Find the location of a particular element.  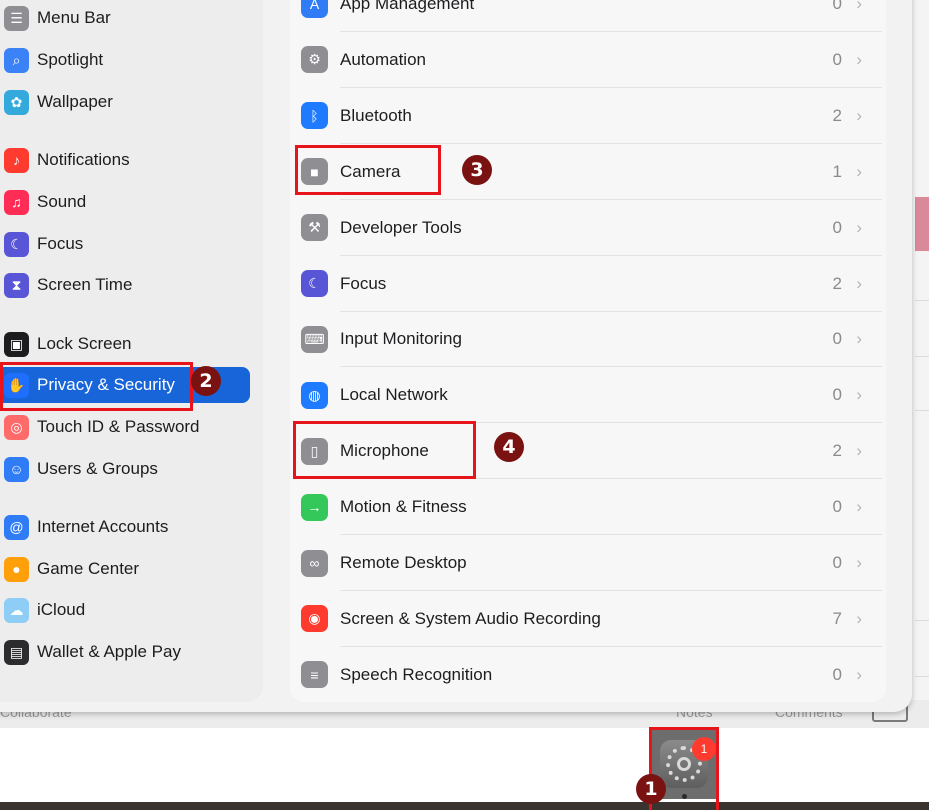

privacy-row-label: Developer Tools is located at coordinates (401, 227).